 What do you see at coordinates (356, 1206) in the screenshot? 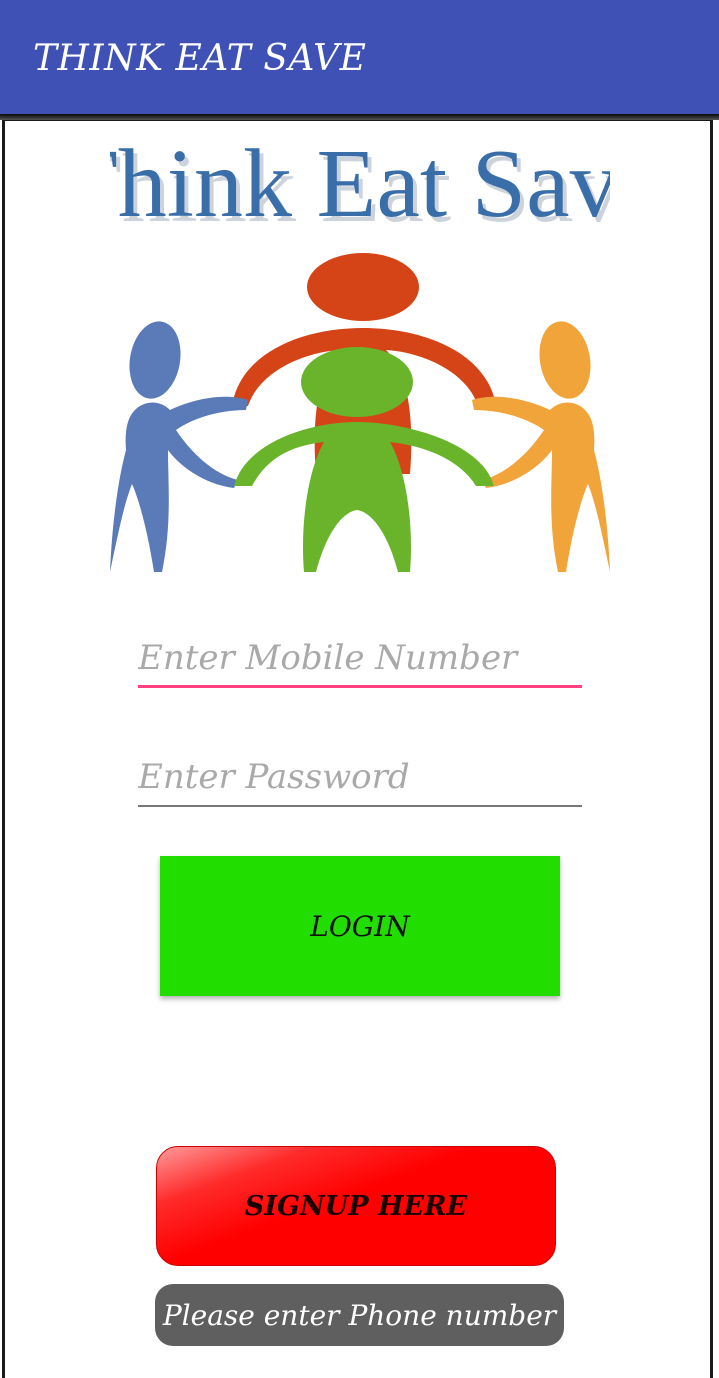
I see `signup-button: SIGNUP HERE` at bounding box center [356, 1206].